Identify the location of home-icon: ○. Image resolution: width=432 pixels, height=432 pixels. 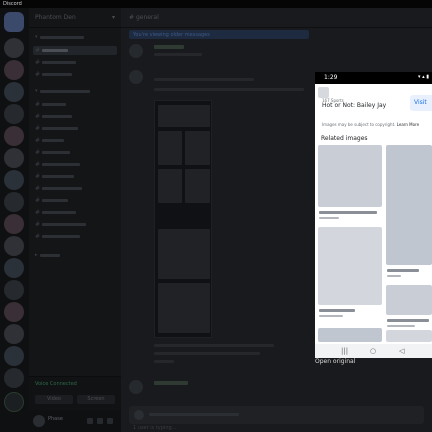
(373, 351).